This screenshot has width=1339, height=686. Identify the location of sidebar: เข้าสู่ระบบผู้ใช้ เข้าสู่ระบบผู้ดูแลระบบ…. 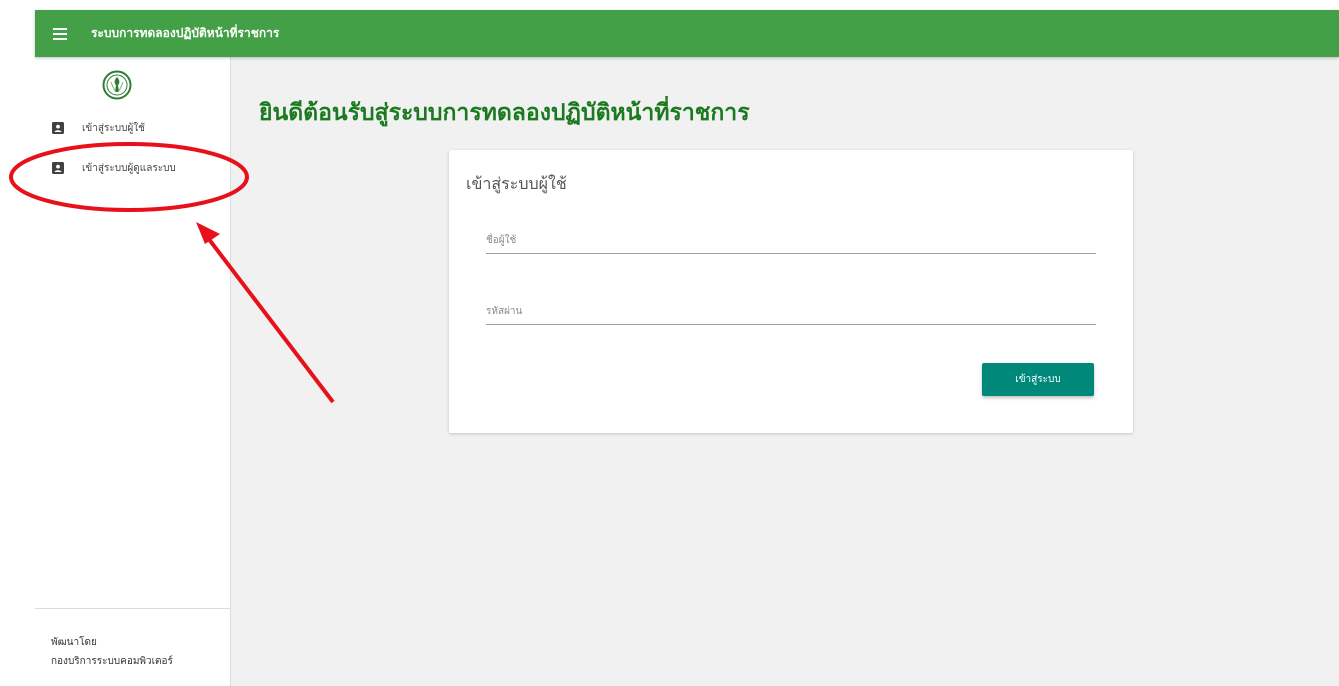
(133, 371).